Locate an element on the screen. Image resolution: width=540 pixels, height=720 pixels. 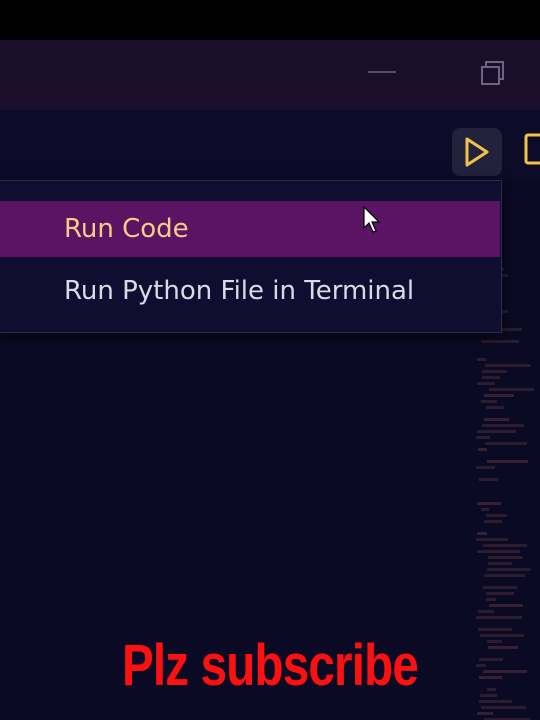
title-bar-controls is located at coordinates (270, 75).